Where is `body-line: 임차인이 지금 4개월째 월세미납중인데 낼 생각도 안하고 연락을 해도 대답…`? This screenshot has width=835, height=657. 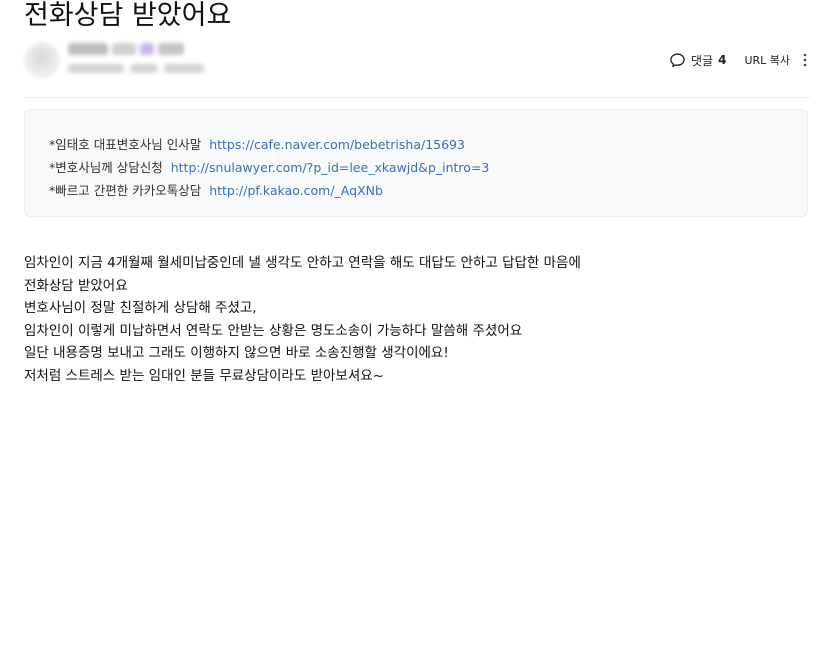 body-line: 임차인이 지금 4개월째 월세미납중인데 낼 생각도 안하고 연락을 해도 대답… is located at coordinates (302, 263).